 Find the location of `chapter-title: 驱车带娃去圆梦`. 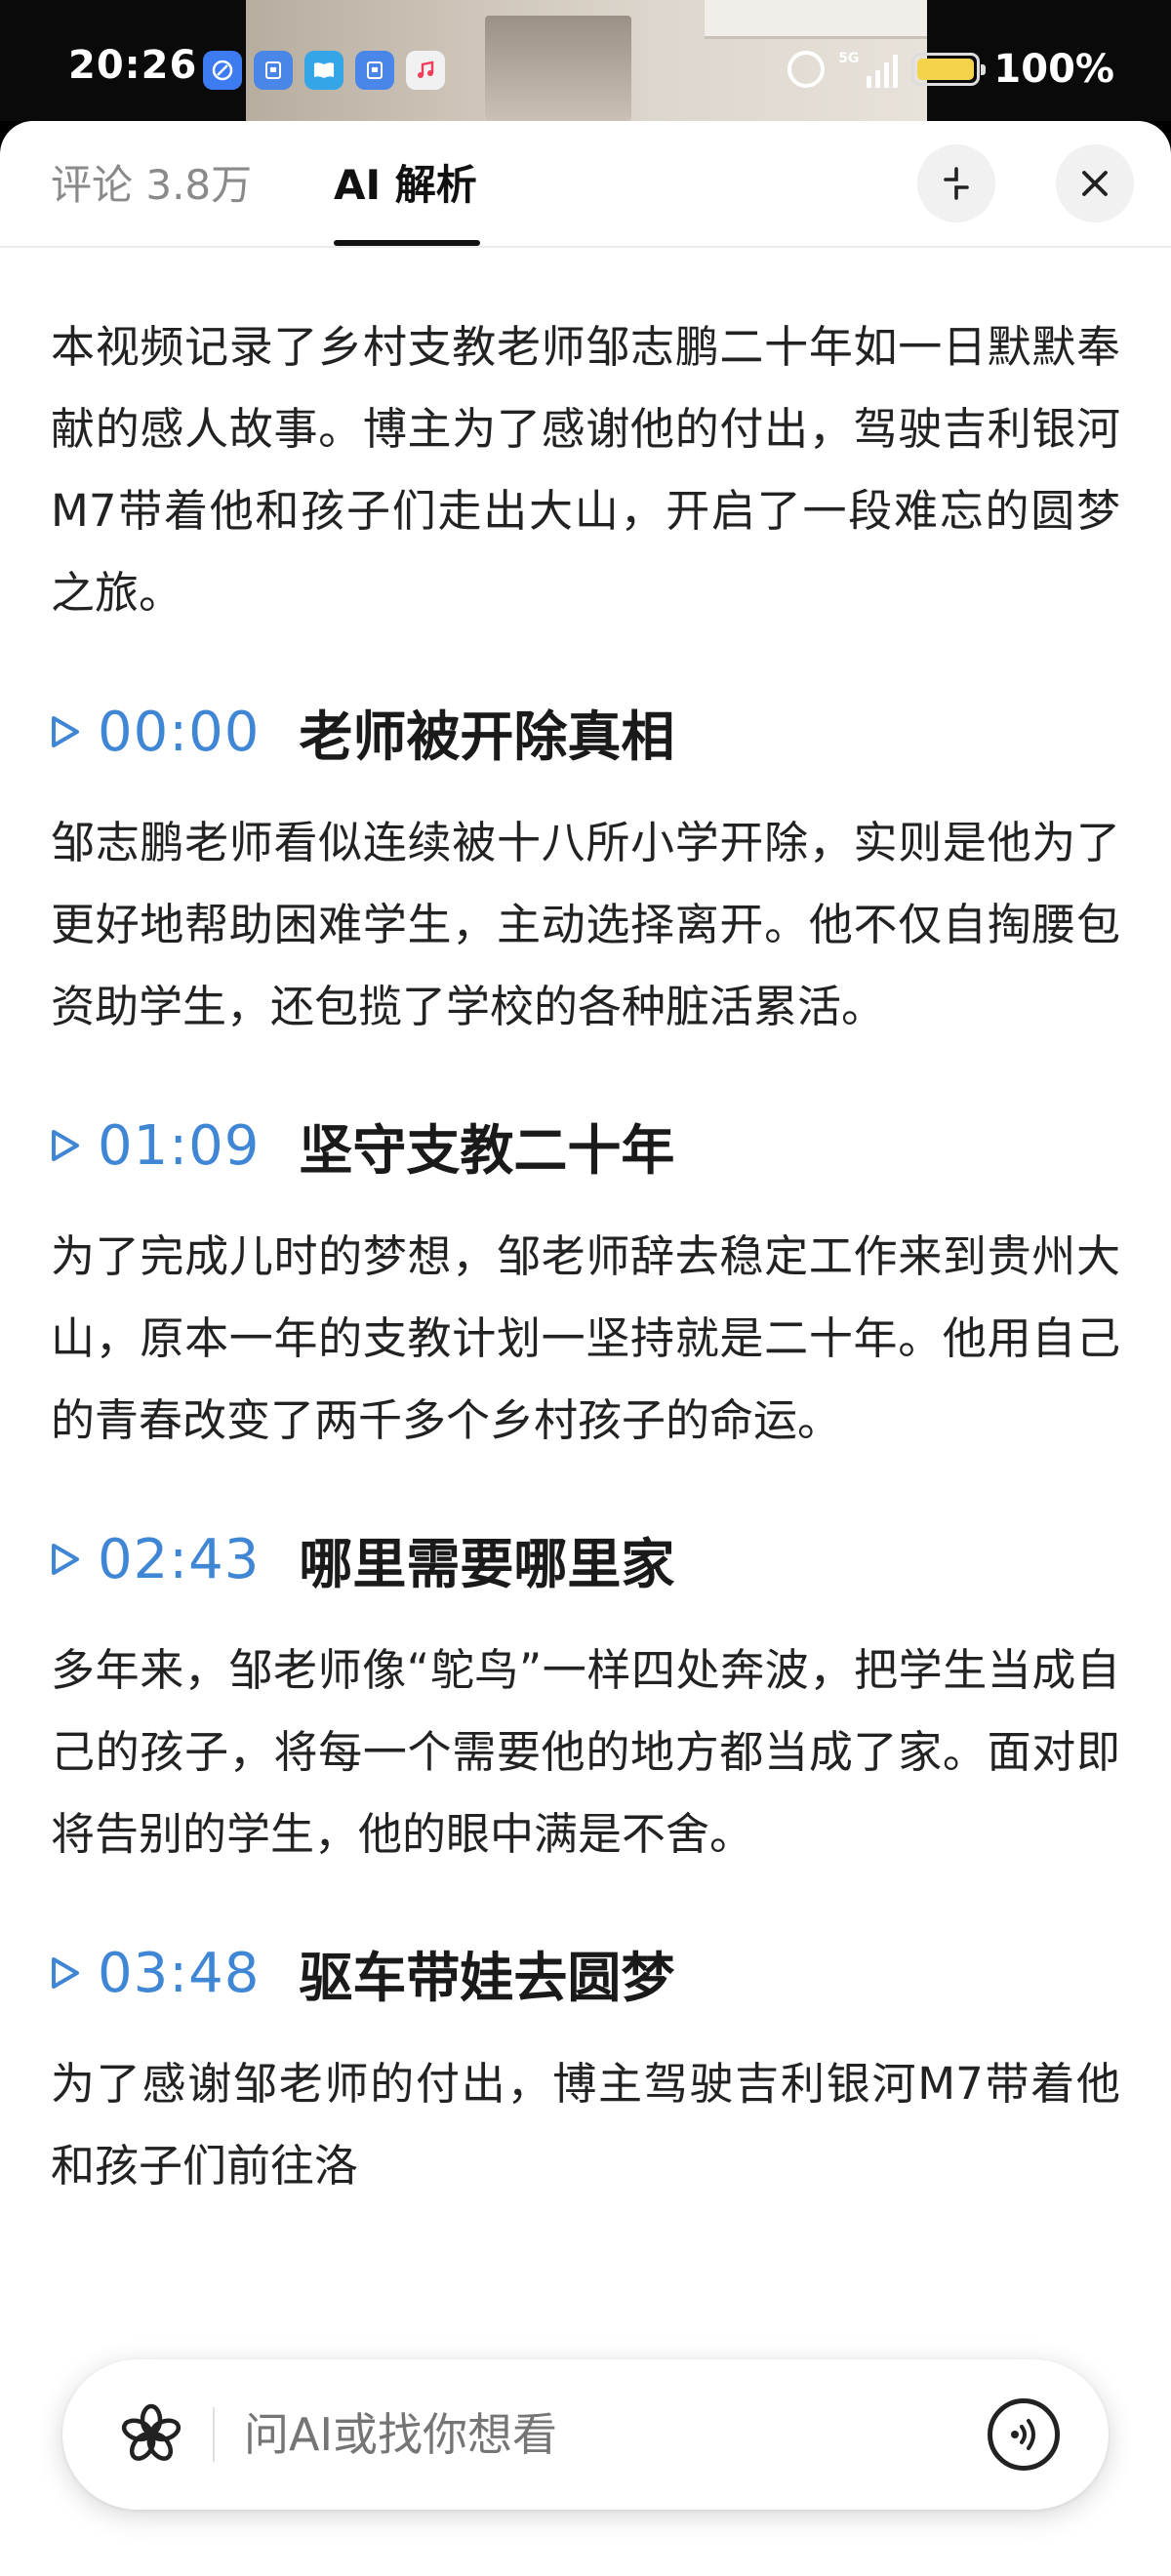

chapter-title: 驱车带娃去圆梦 is located at coordinates (487, 1978).